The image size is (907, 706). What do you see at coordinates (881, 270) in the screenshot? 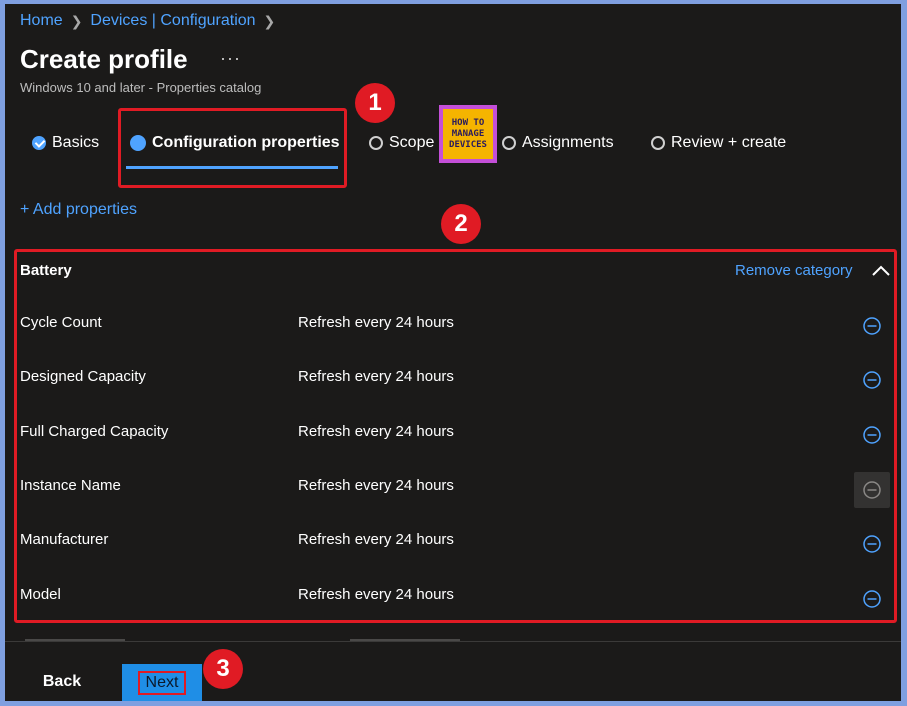
I see `chevron-up-icon` at bounding box center [881, 270].